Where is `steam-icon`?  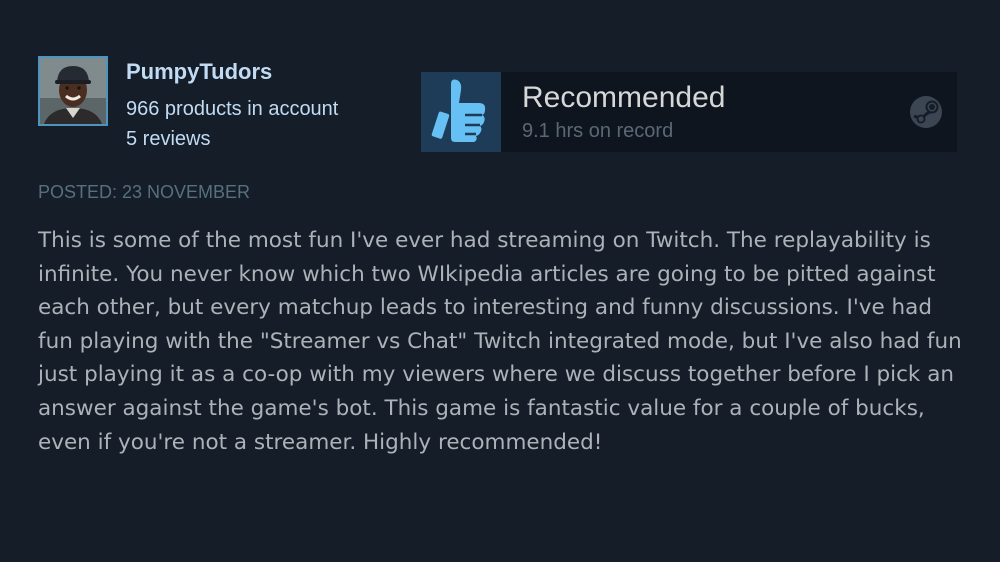 steam-icon is located at coordinates (926, 112).